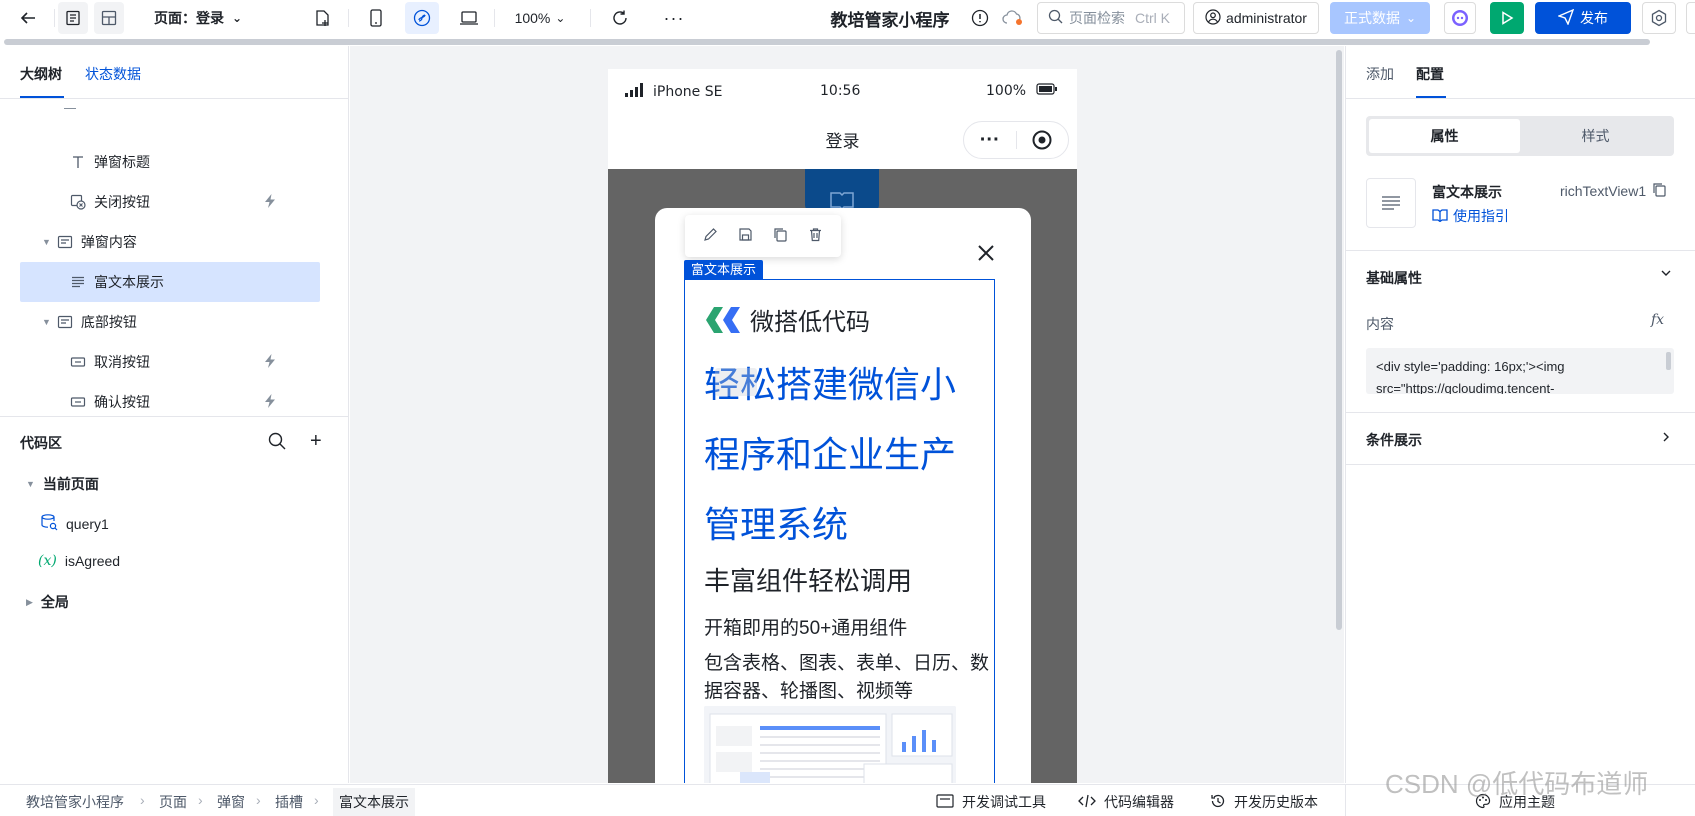 This screenshot has width=1695, height=816. I want to click on breadcrumb-modal: 弹窗, so click(231, 802).